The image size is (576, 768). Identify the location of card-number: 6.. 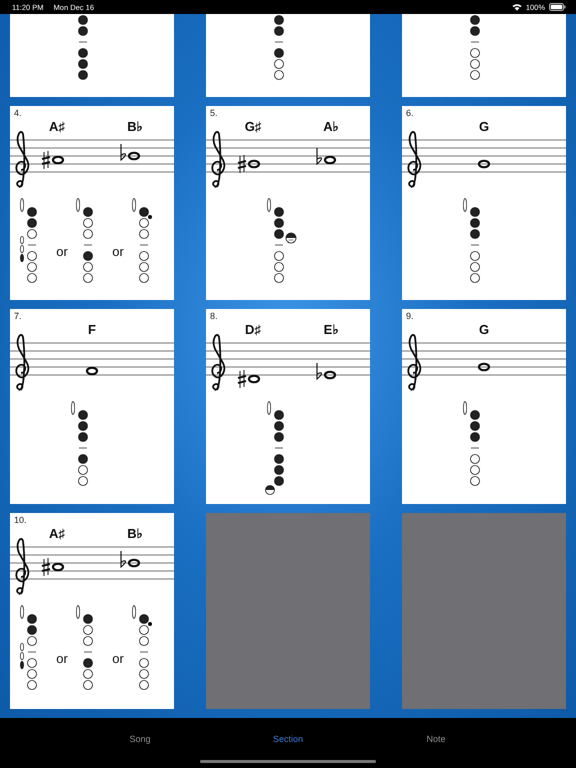
(409, 112).